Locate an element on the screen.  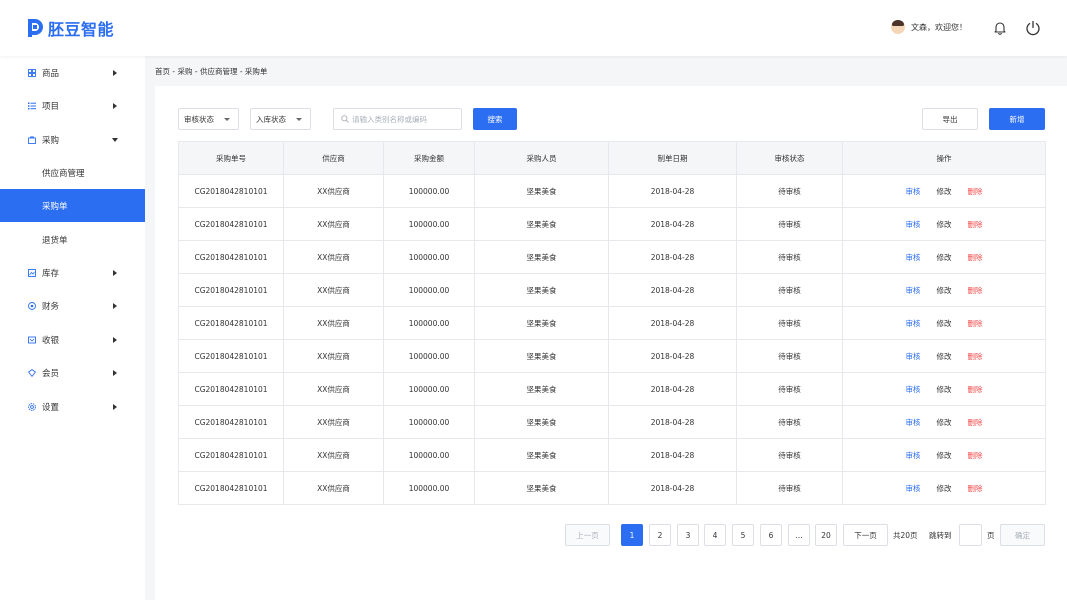
bag-icon is located at coordinates (32, 140).